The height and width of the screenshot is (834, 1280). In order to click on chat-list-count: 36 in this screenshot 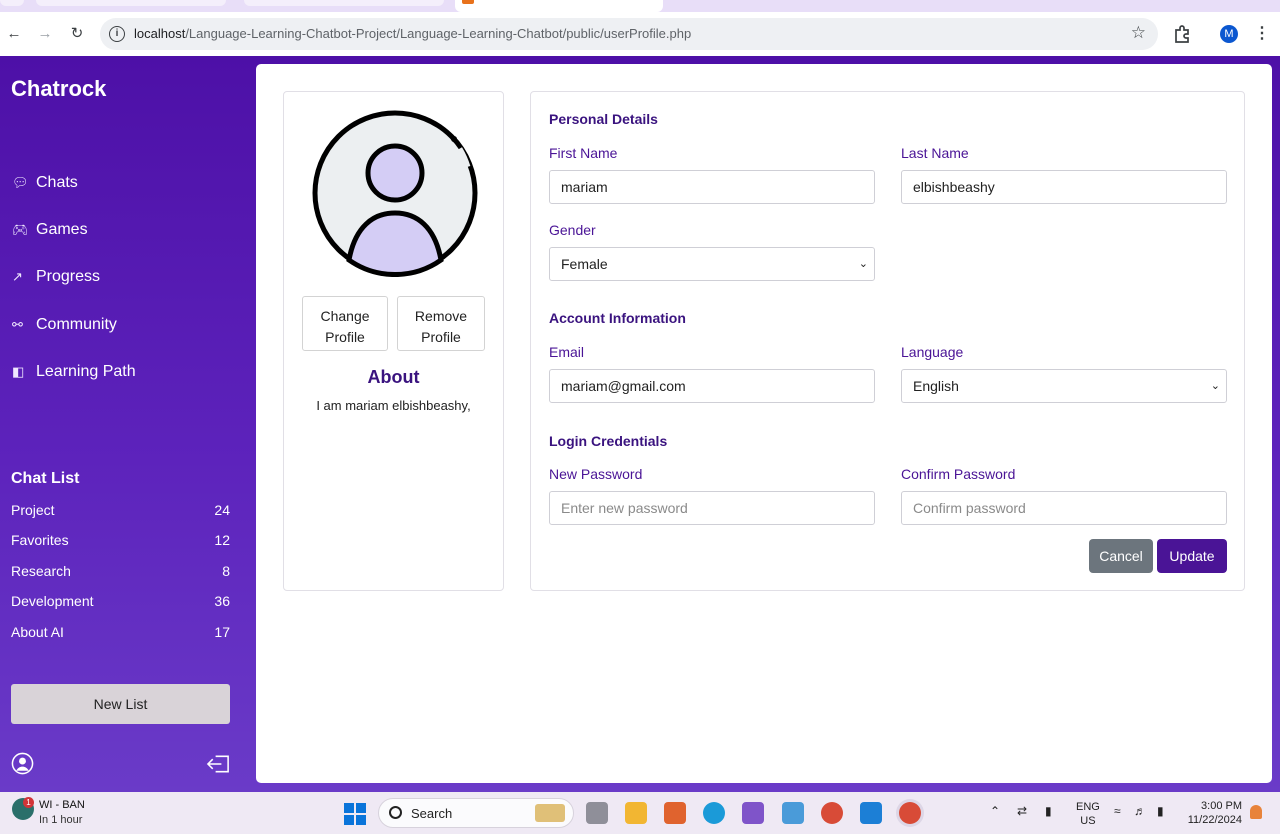, I will do `click(222, 601)`.